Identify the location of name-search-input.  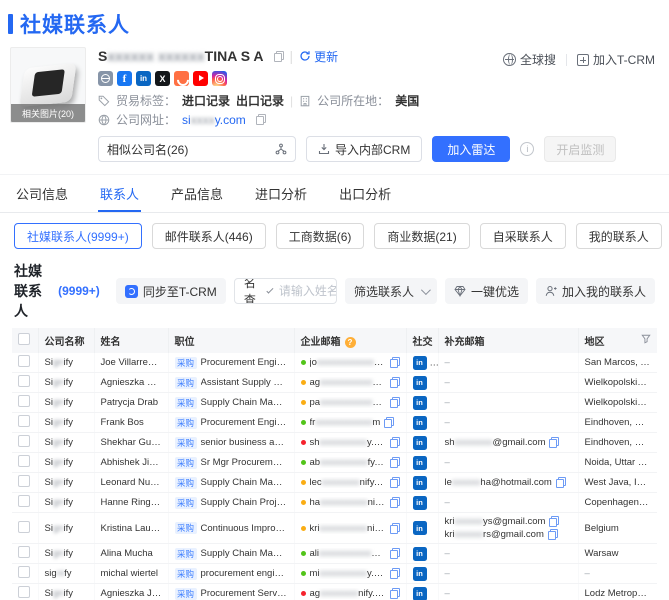
(307, 291).